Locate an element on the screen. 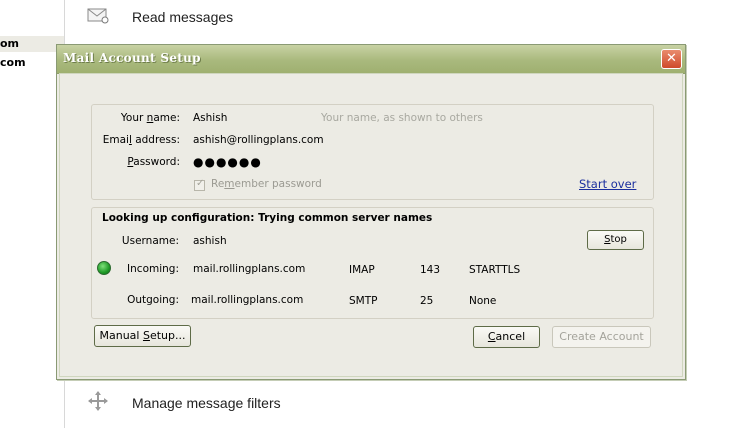 Image resolution: width=736 pixels, height=428 pixels. password-label: Password: is located at coordinates (153, 162).